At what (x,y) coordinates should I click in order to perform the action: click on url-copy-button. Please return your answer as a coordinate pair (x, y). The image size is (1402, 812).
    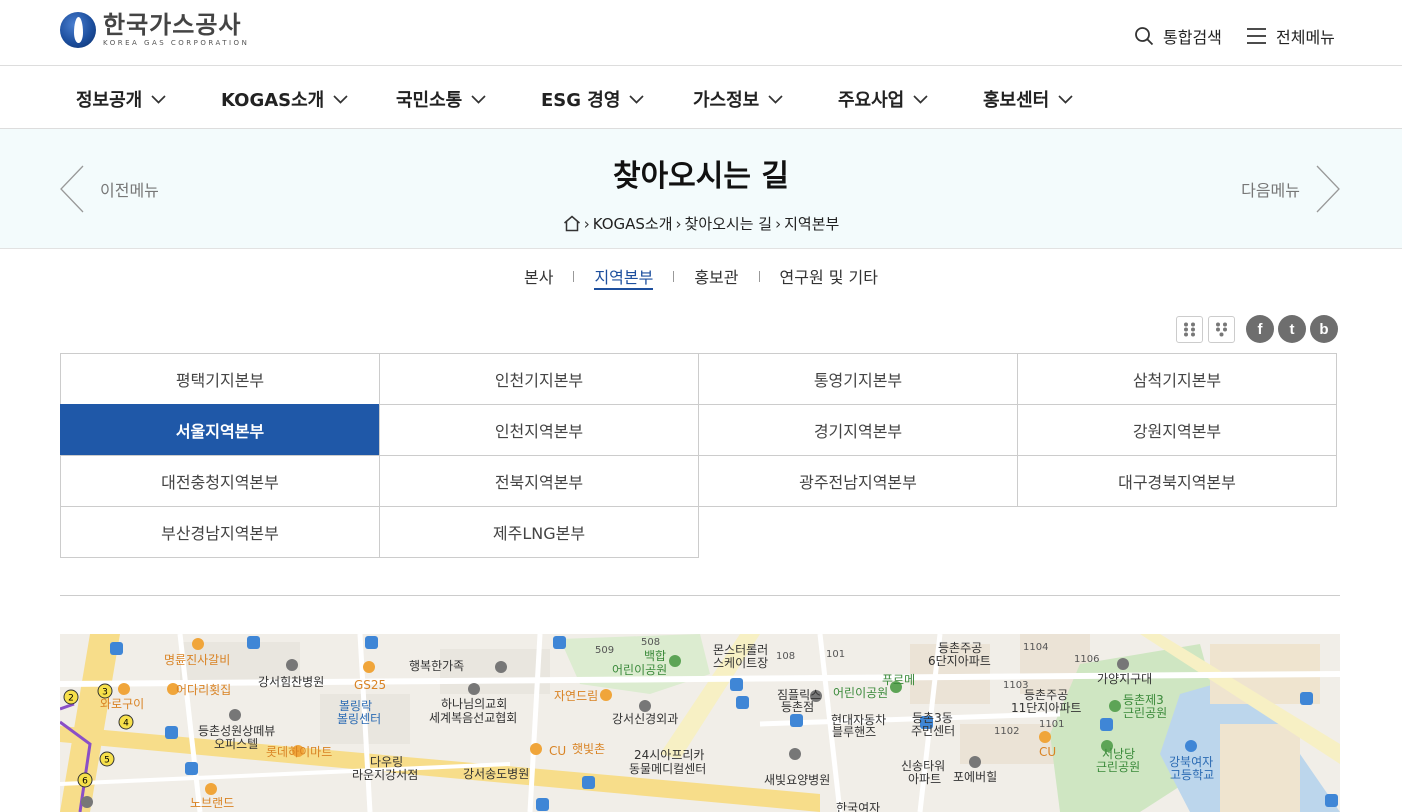
    Looking at the image, I should click on (1221, 329).